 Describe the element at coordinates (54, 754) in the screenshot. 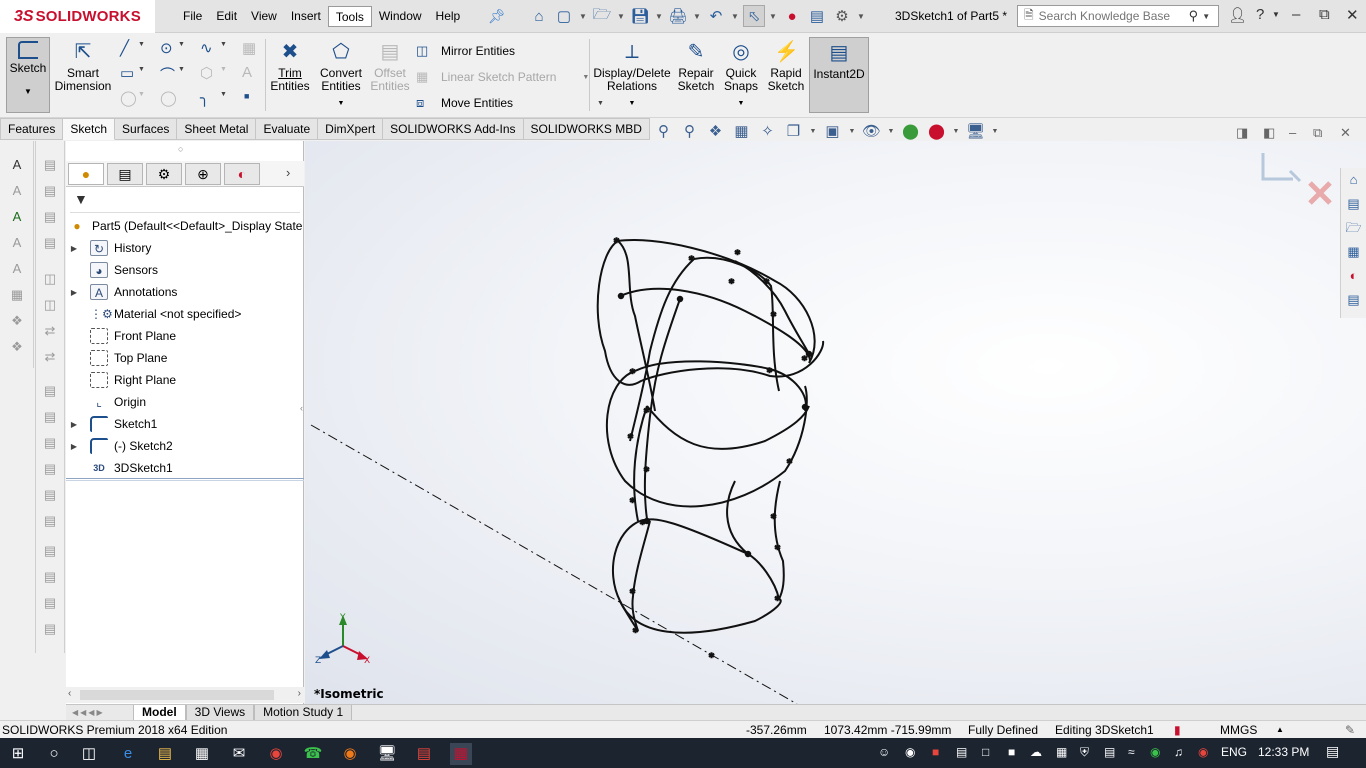

I see `cortana-search-icon: ○` at that location.